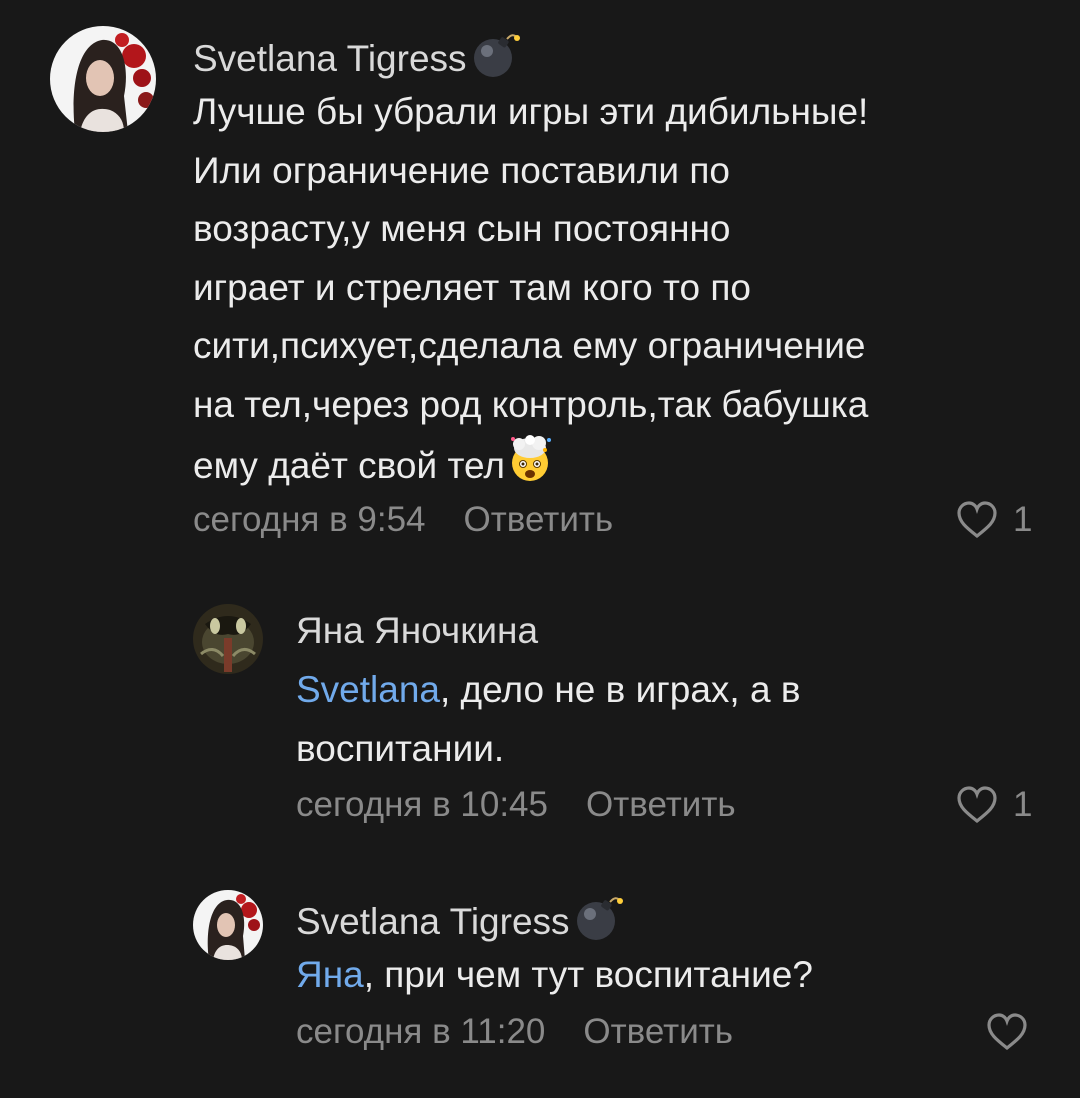  Describe the element at coordinates (422, 804) in the screenshot. I see `comment-time: сегодня в 10:45` at that location.